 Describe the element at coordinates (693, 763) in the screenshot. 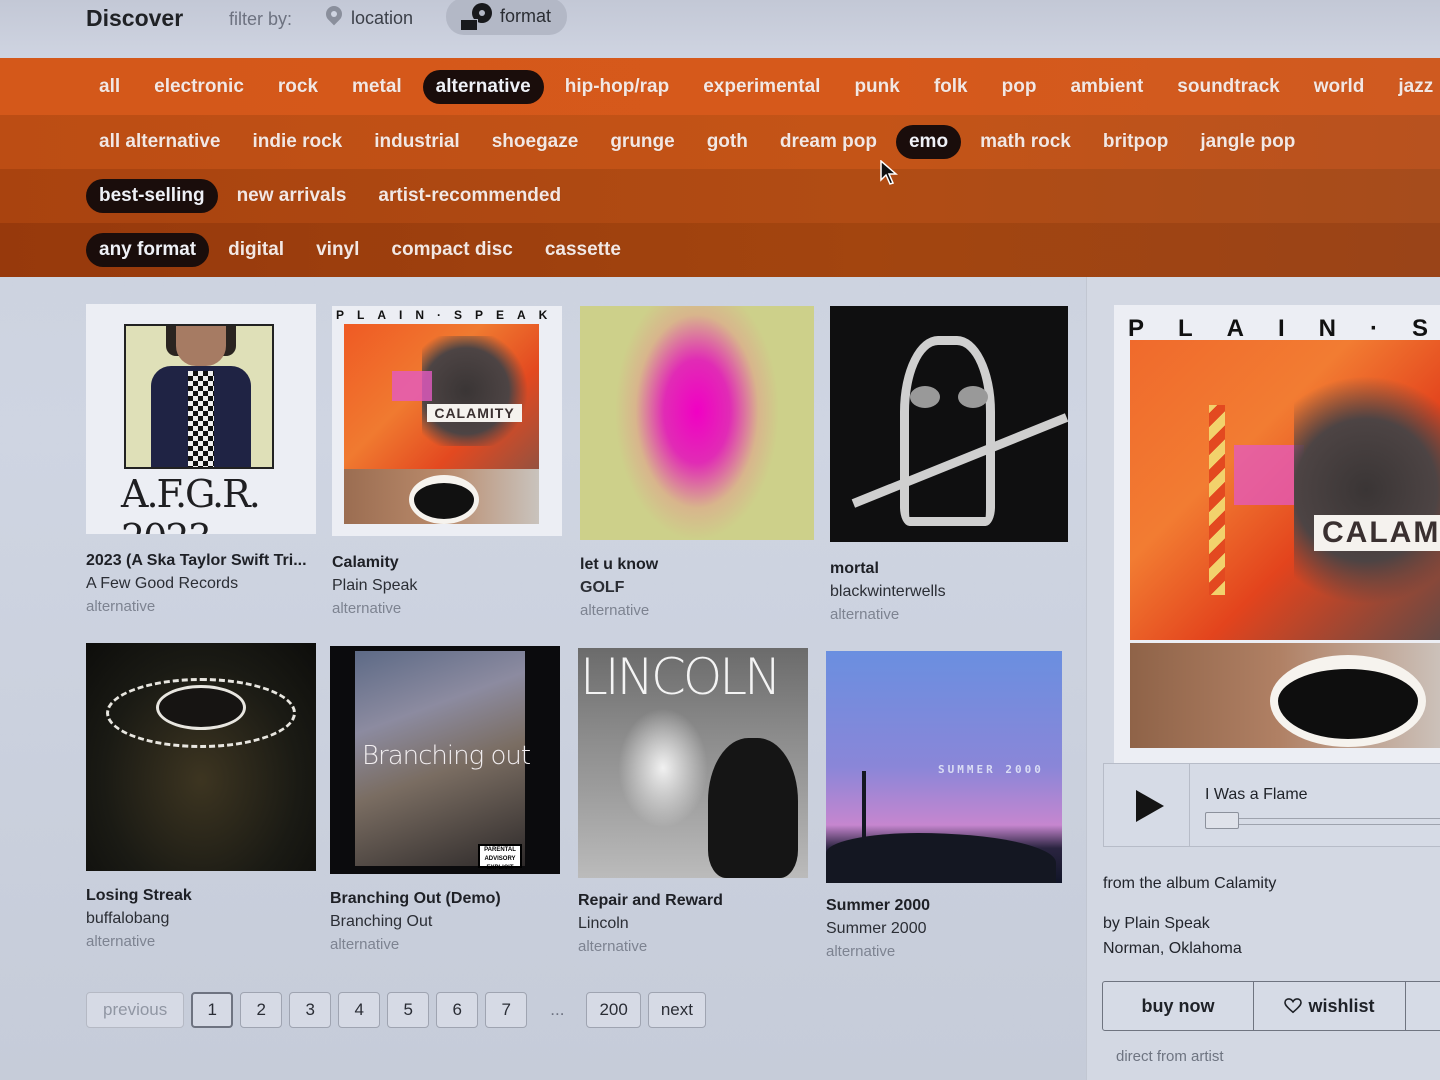

I see `album-cover: LINCOLN` at that location.